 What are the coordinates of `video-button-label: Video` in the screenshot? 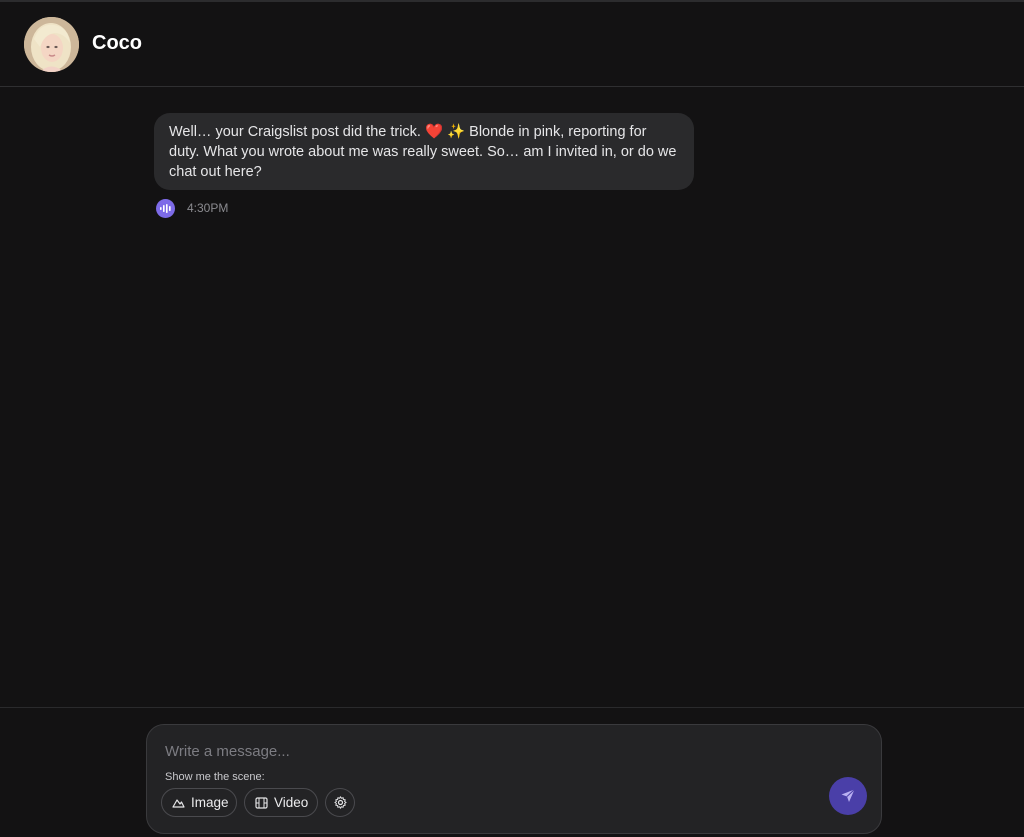 It's located at (291, 802).